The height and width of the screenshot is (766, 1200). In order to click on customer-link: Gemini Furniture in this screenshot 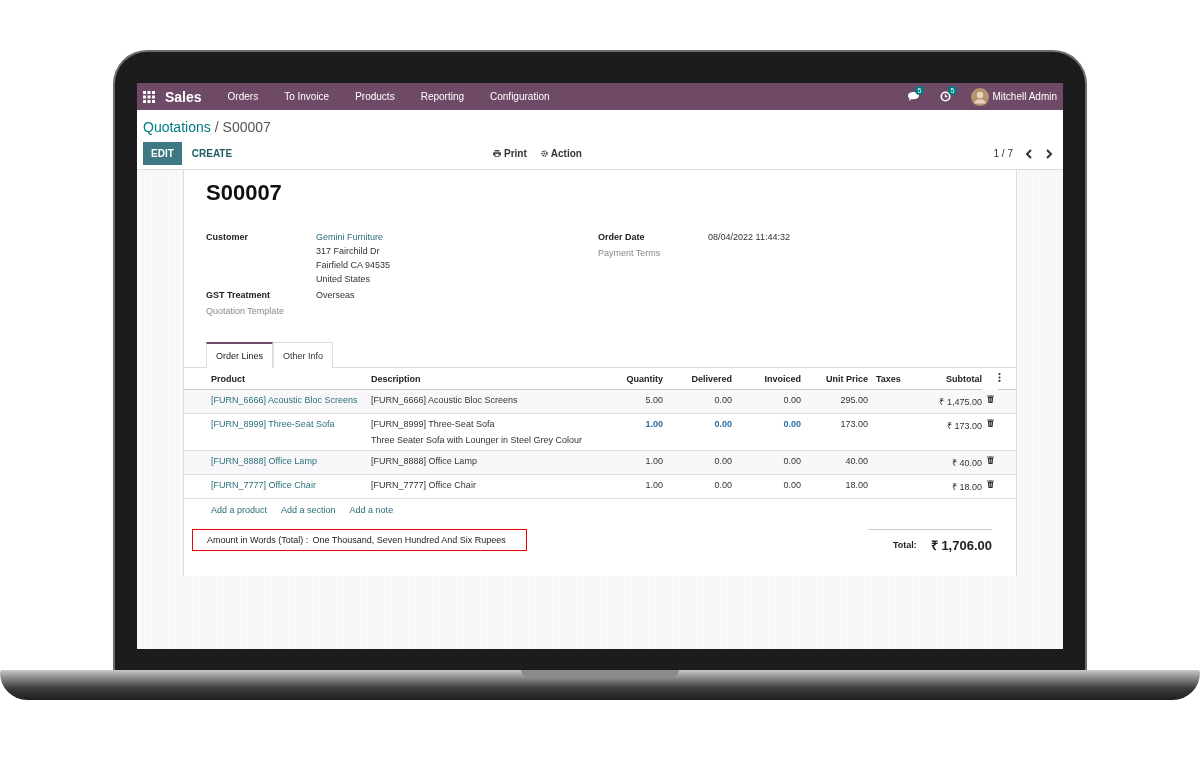, I will do `click(353, 237)`.